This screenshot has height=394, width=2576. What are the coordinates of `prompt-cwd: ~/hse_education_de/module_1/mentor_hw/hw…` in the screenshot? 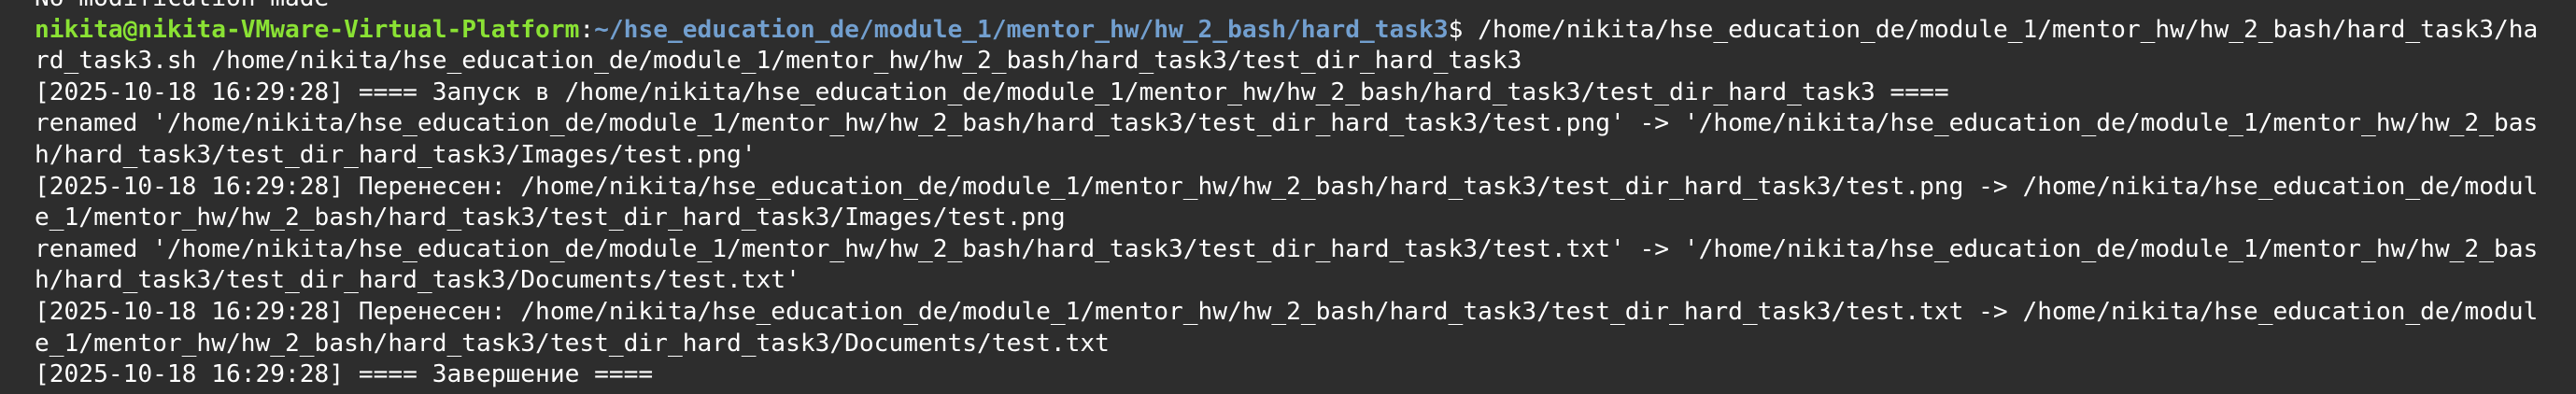 It's located at (1022, 29).